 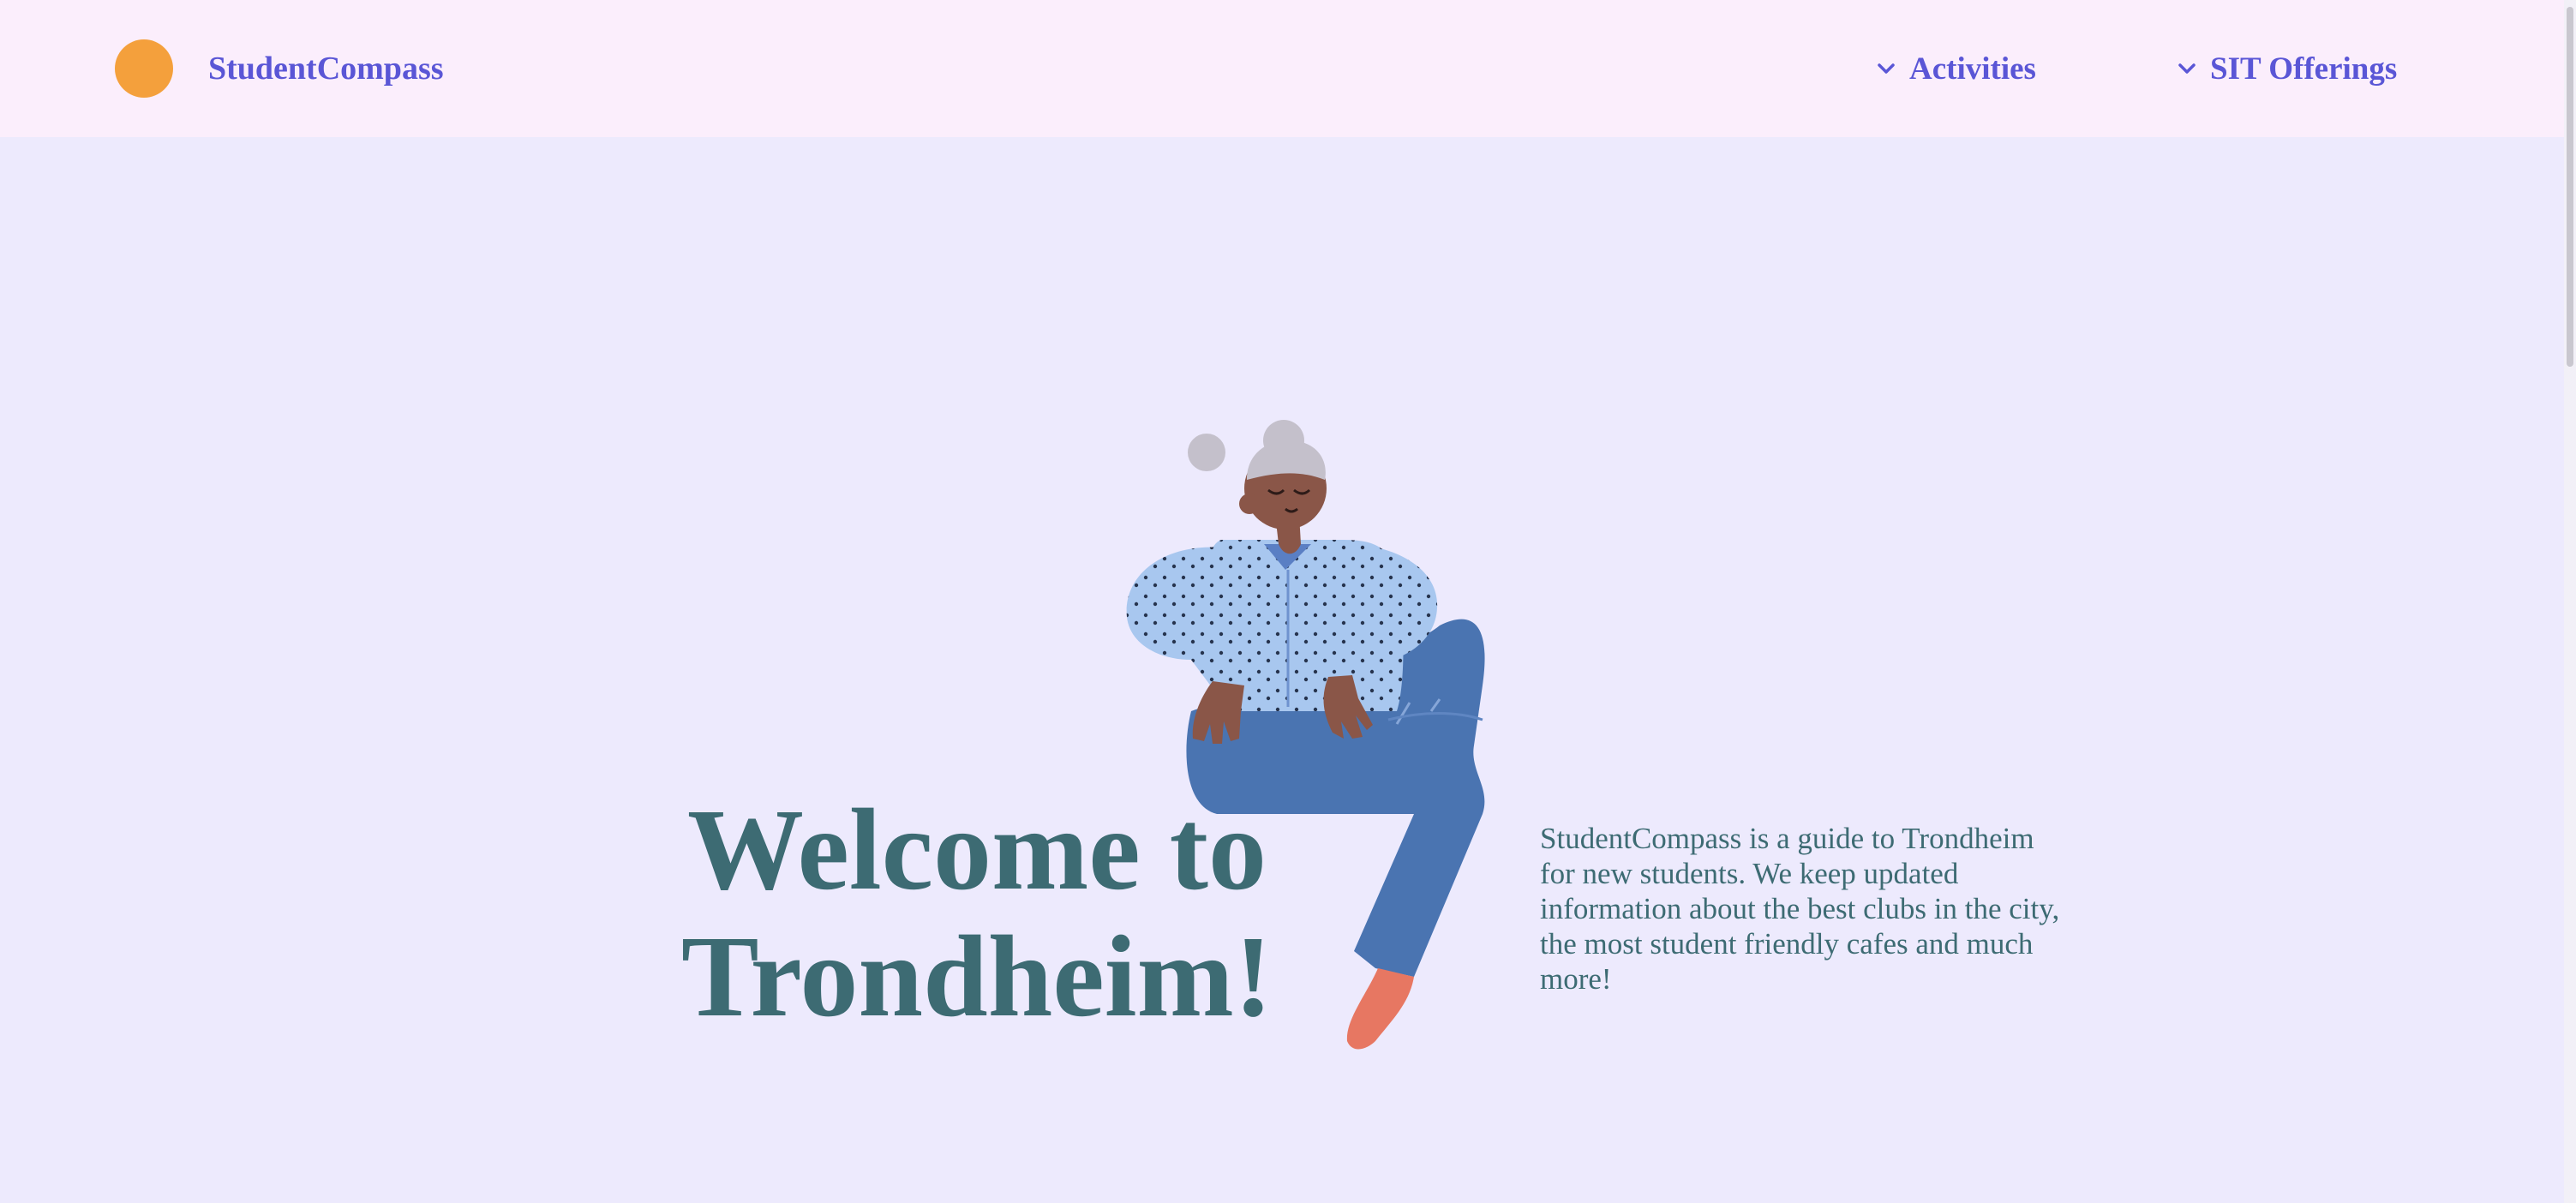 What do you see at coordinates (326, 69) in the screenshot?
I see `brand-link: StudentCompass` at bounding box center [326, 69].